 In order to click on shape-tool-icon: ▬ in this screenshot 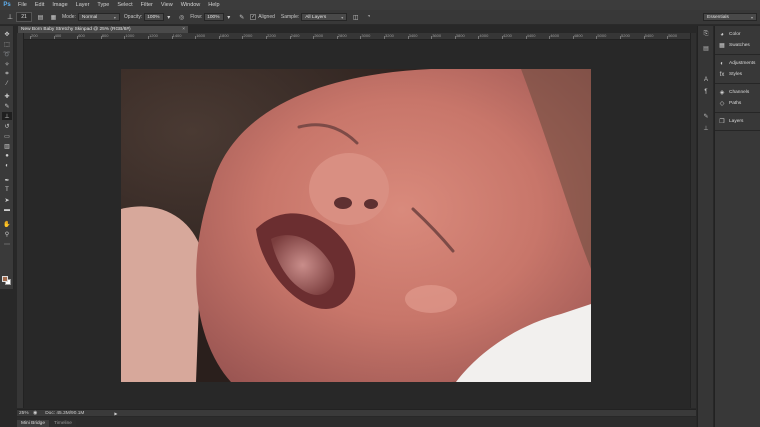, I will do `click(7, 210)`.